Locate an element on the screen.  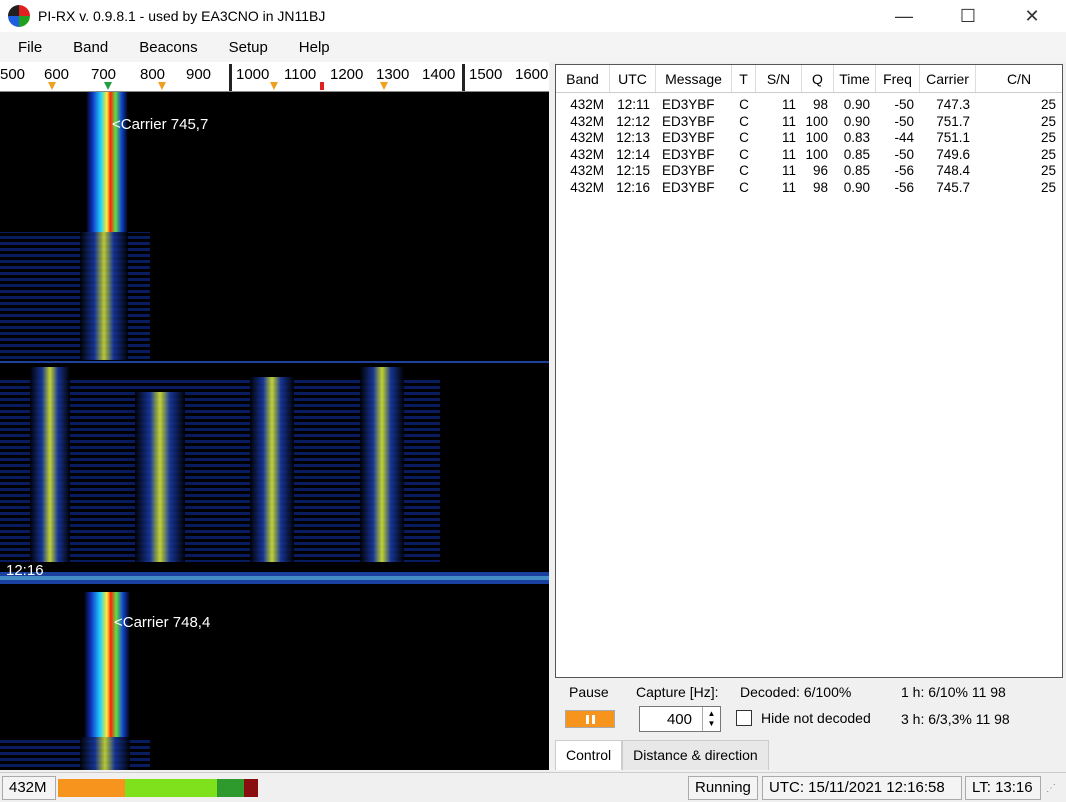
tab-distance-direction: Distance & direction is located at coordinates (695, 755).